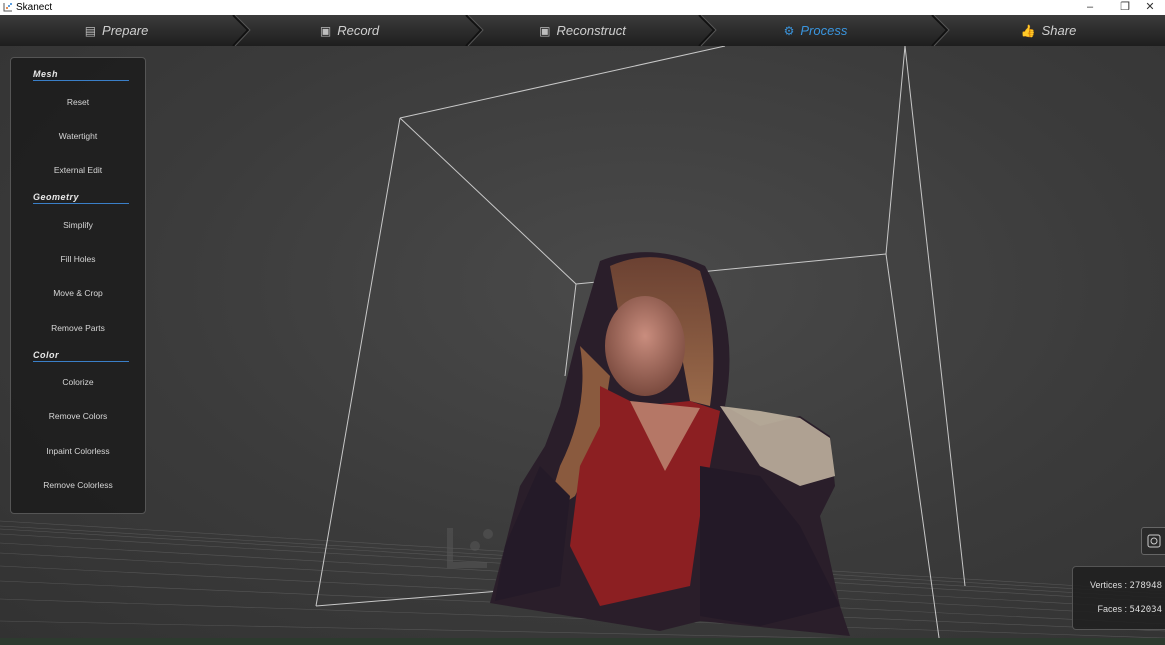 Image resolution: width=1165 pixels, height=645 pixels. Describe the element at coordinates (34, 7) in the screenshot. I see `window-title: Skanect` at that location.